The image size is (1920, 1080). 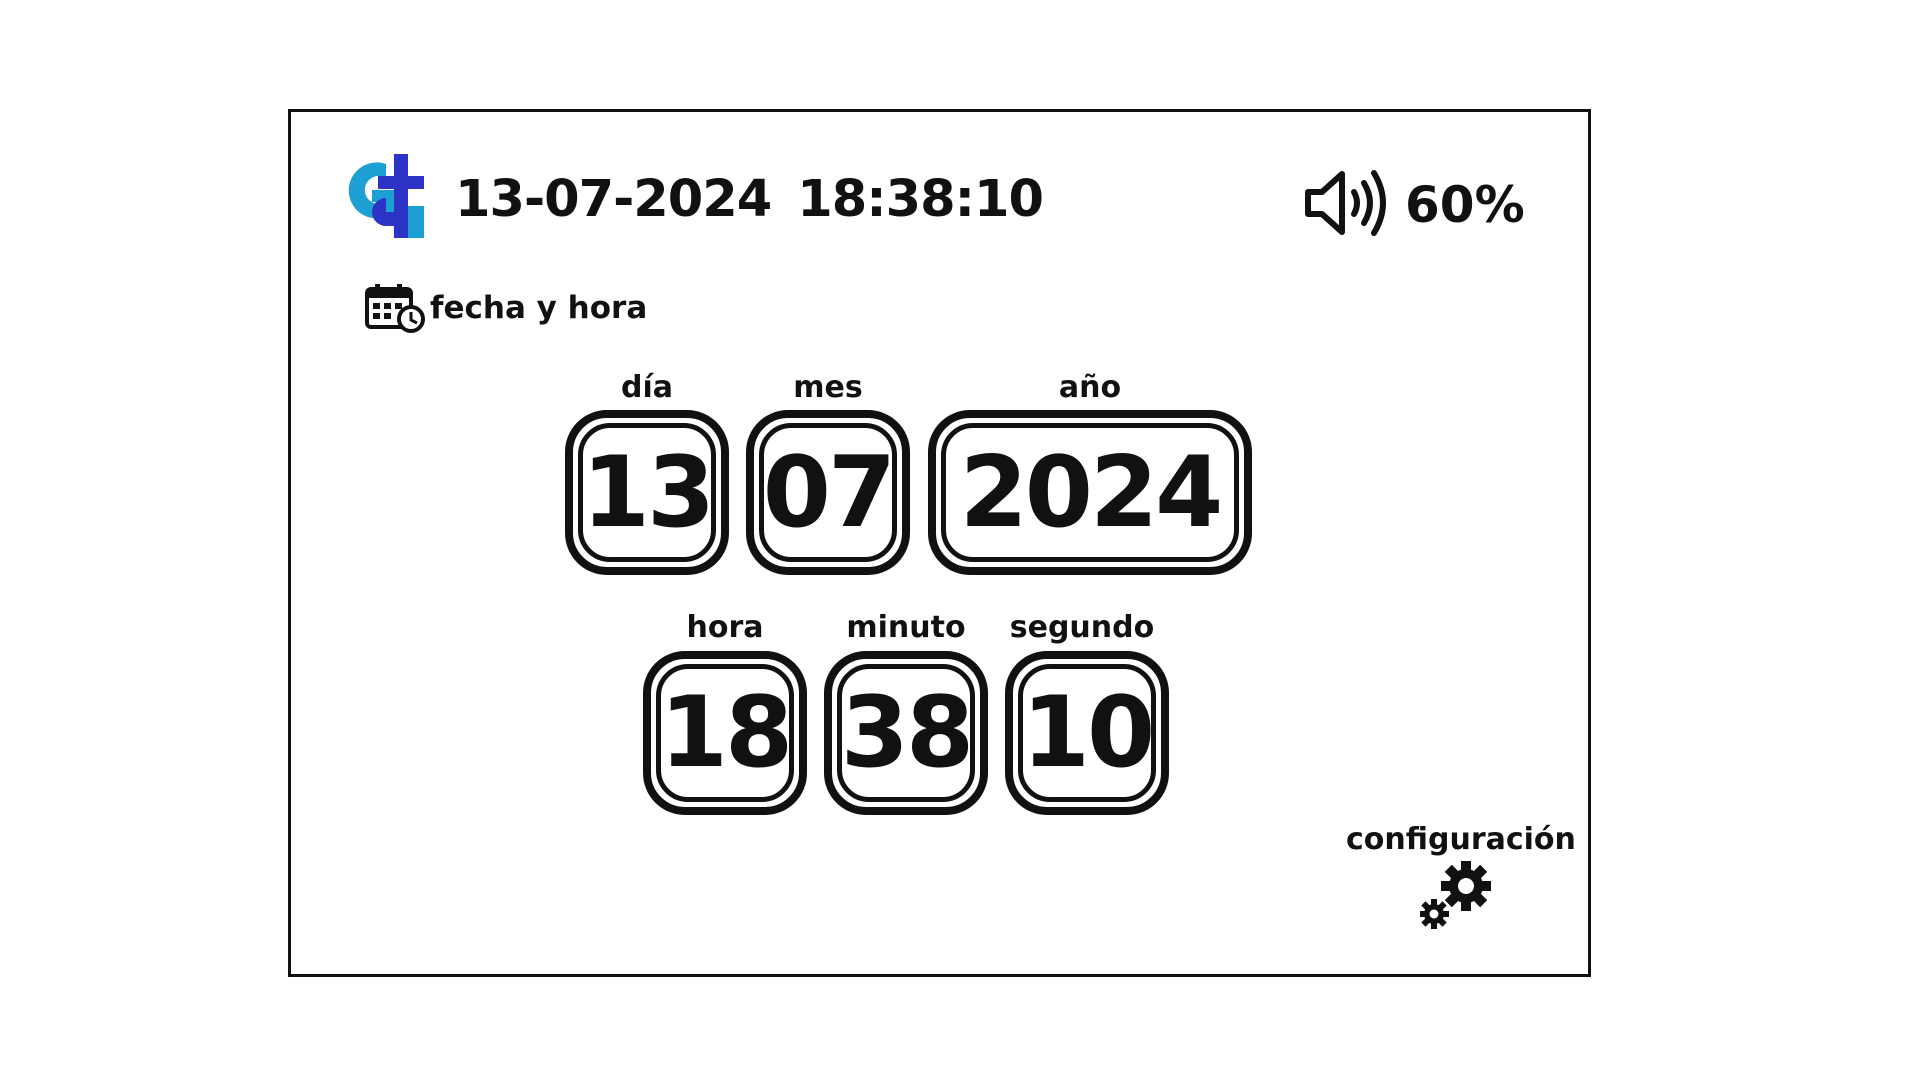 What do you see at coordinates (725, 627) in the screenshot?
I see `hour-label: hora` at bounding box center [725, 627].